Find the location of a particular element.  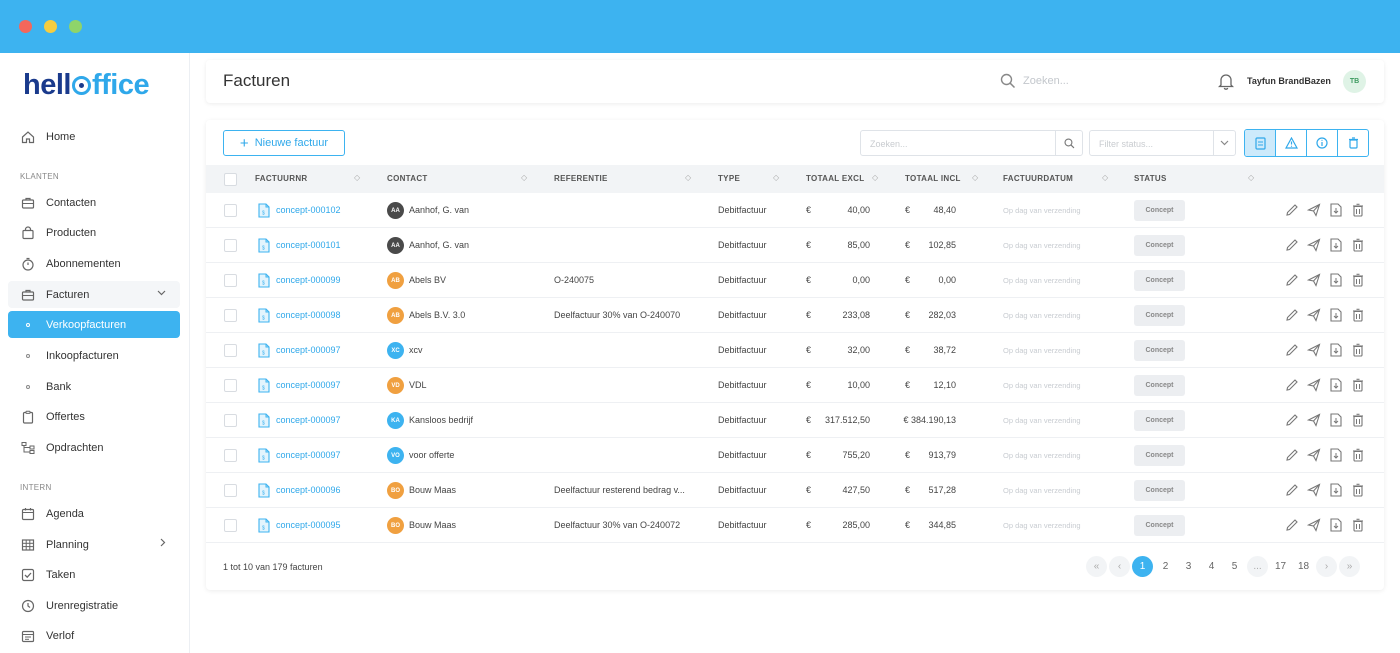

contact-name: Abels BV is located at coordinates (427, 280).